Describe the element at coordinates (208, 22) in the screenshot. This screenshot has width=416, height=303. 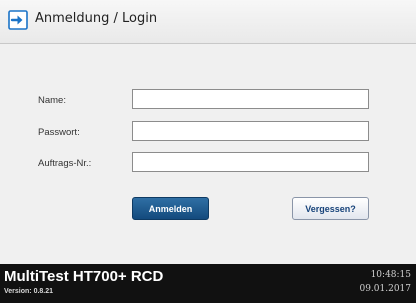
I see `header-bar: Anmeldung / Login` at that location.